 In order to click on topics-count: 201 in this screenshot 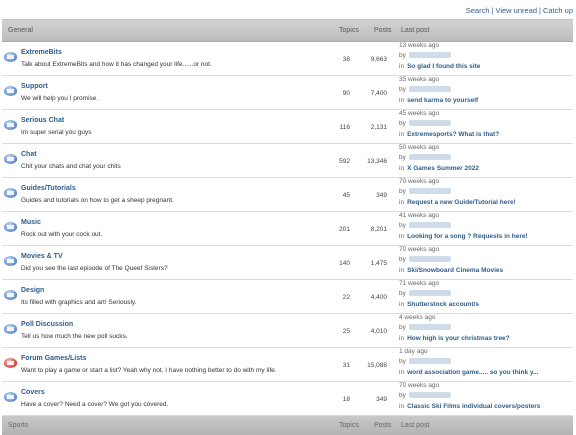, I will do `click(344, 229)`.